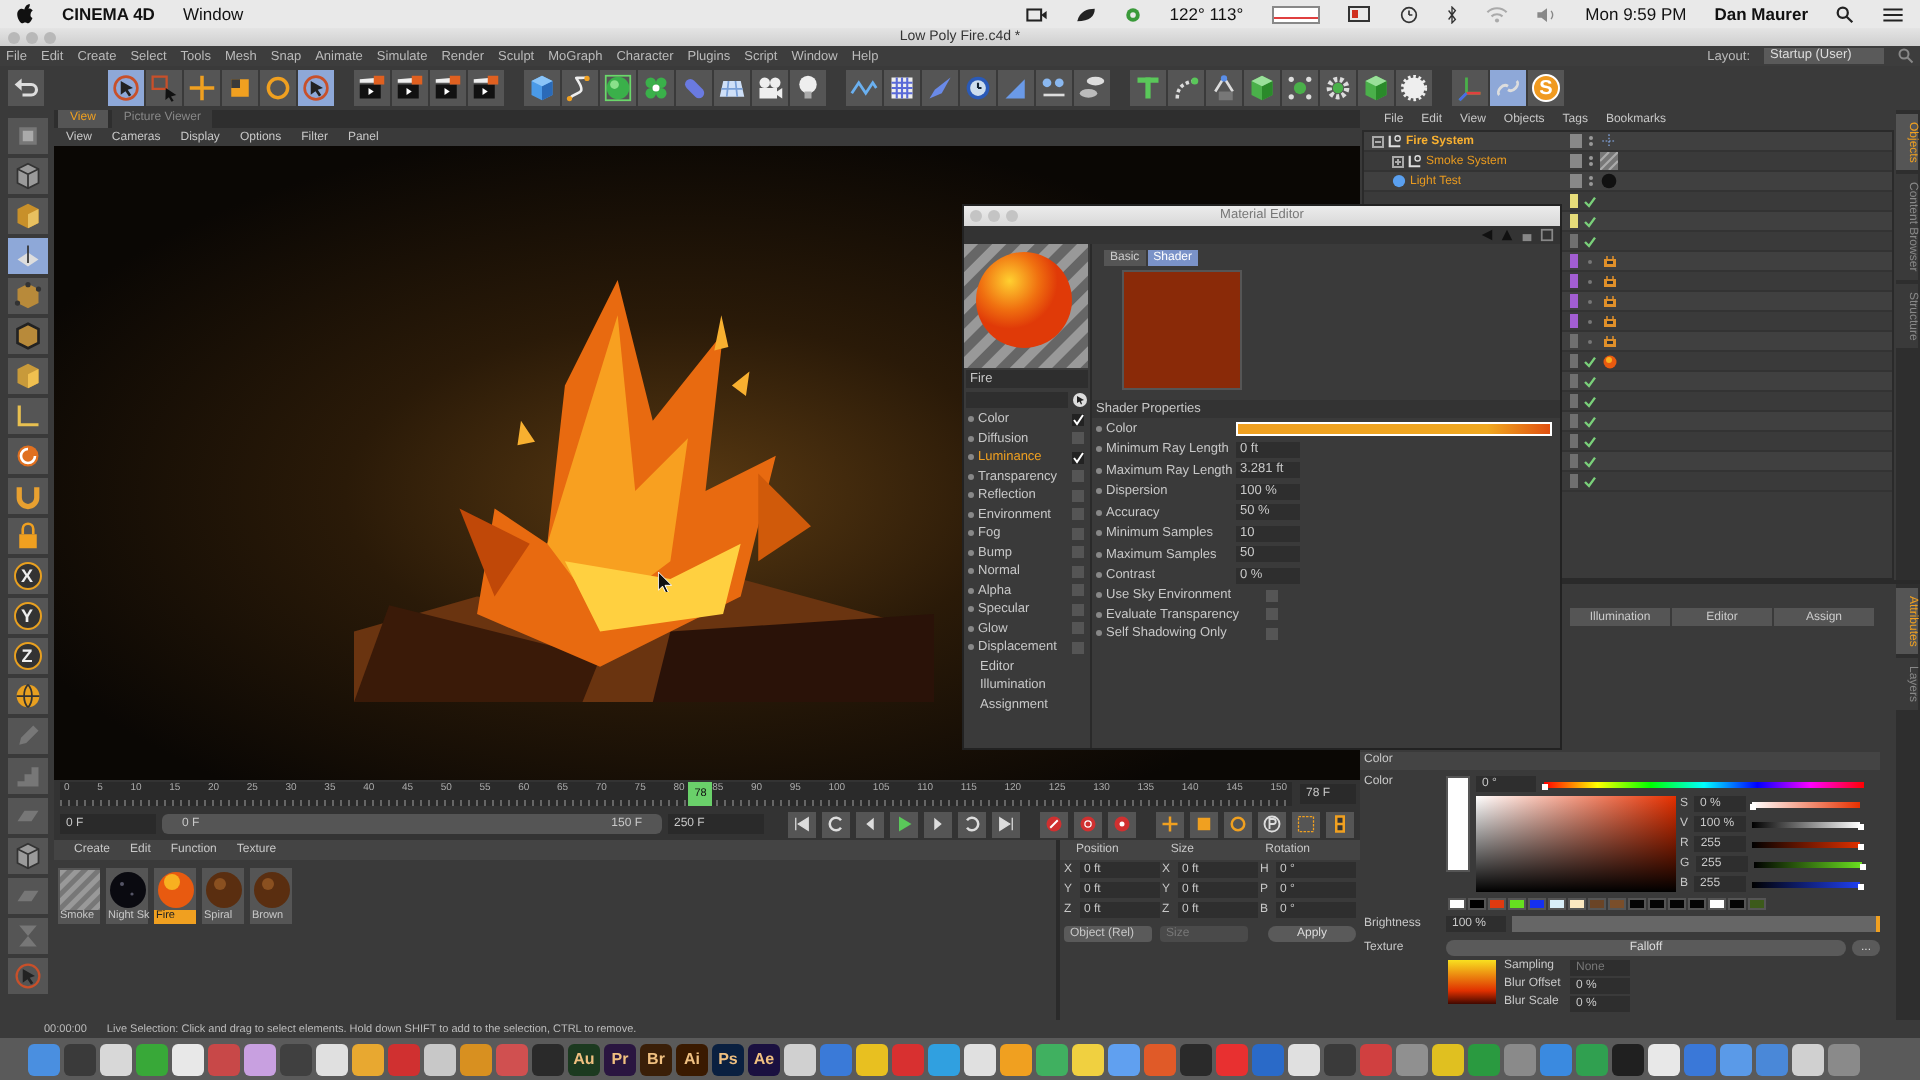 The image size is (1920, 1080). Describe the element at coordinates (1761, 14) in the screenshot. I see `user-name: Dan Maurer` at that location.